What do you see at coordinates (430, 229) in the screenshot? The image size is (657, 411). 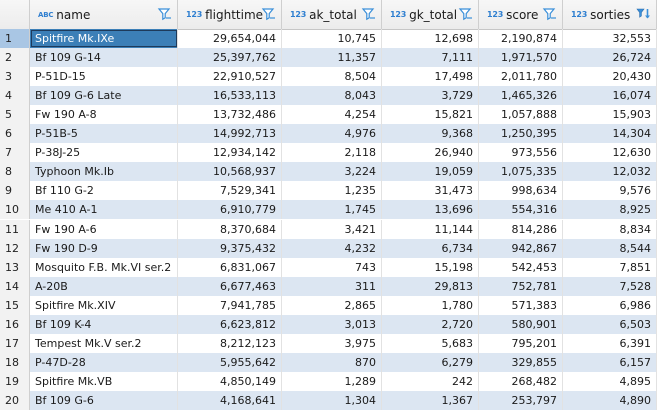 I see `cell-gk-total: 11,144` at bounding box center [430, 229].